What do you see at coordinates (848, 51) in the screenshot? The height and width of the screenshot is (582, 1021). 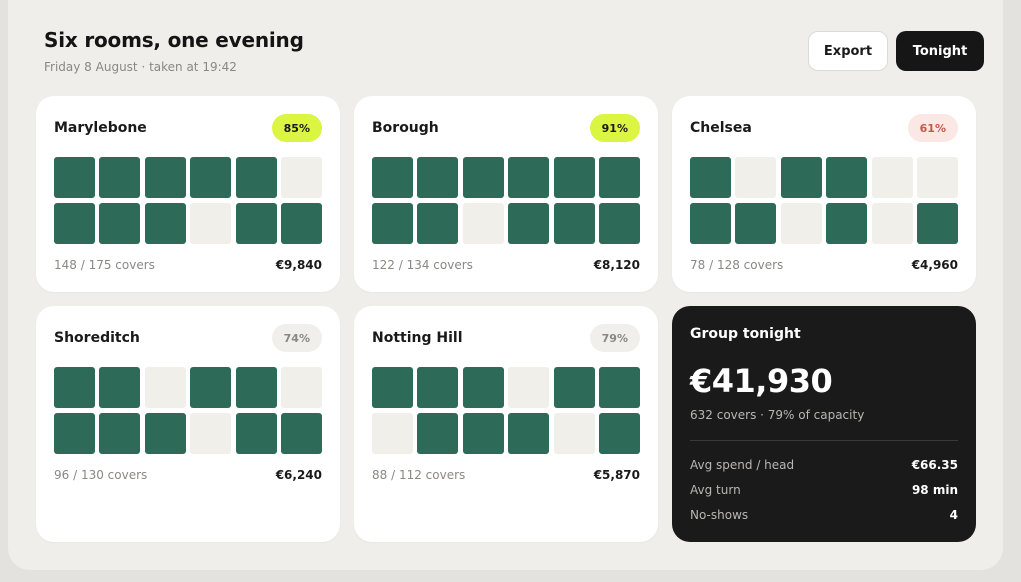 I see `export-button: Export` at bounding box center [848, 51].